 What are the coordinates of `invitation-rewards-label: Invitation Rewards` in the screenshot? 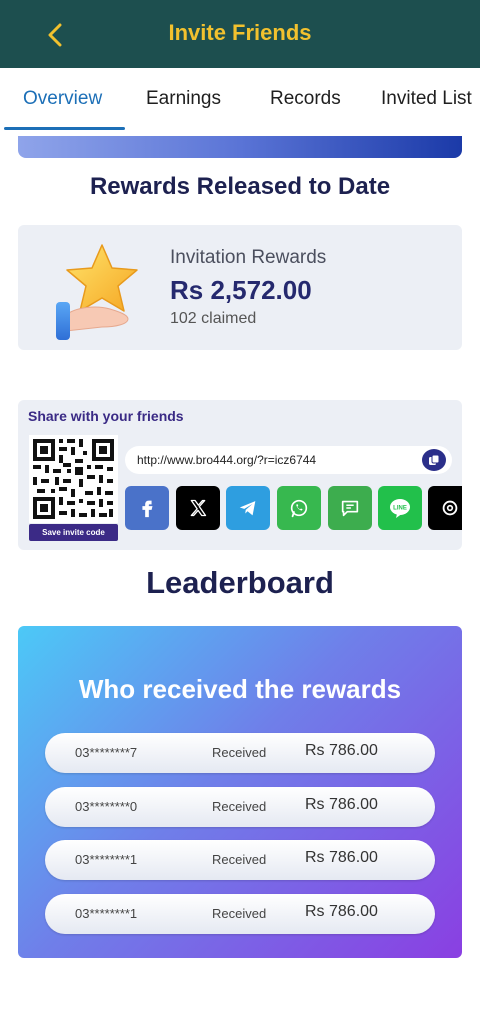 It's located at (248, 257).